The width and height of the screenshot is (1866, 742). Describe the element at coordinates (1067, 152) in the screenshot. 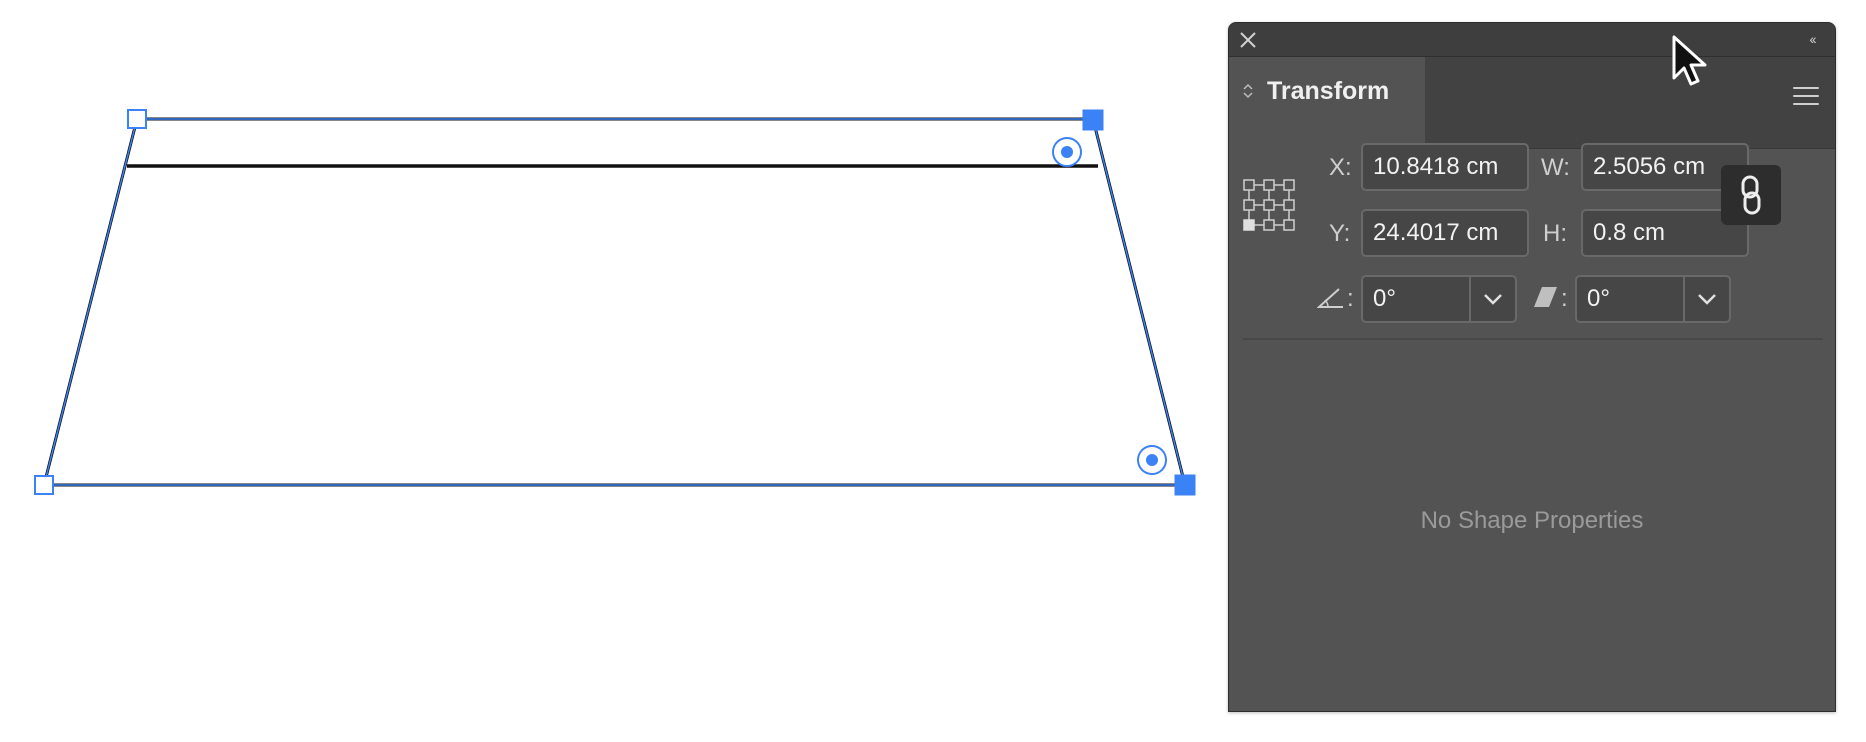

I see `corner-widget-top-right` at that location.